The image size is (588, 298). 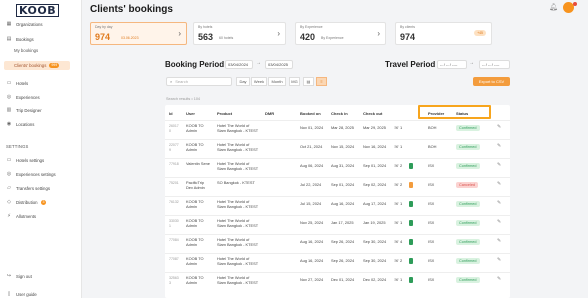 I want to click on column-header-product: Product, so click(x=224, y=113).